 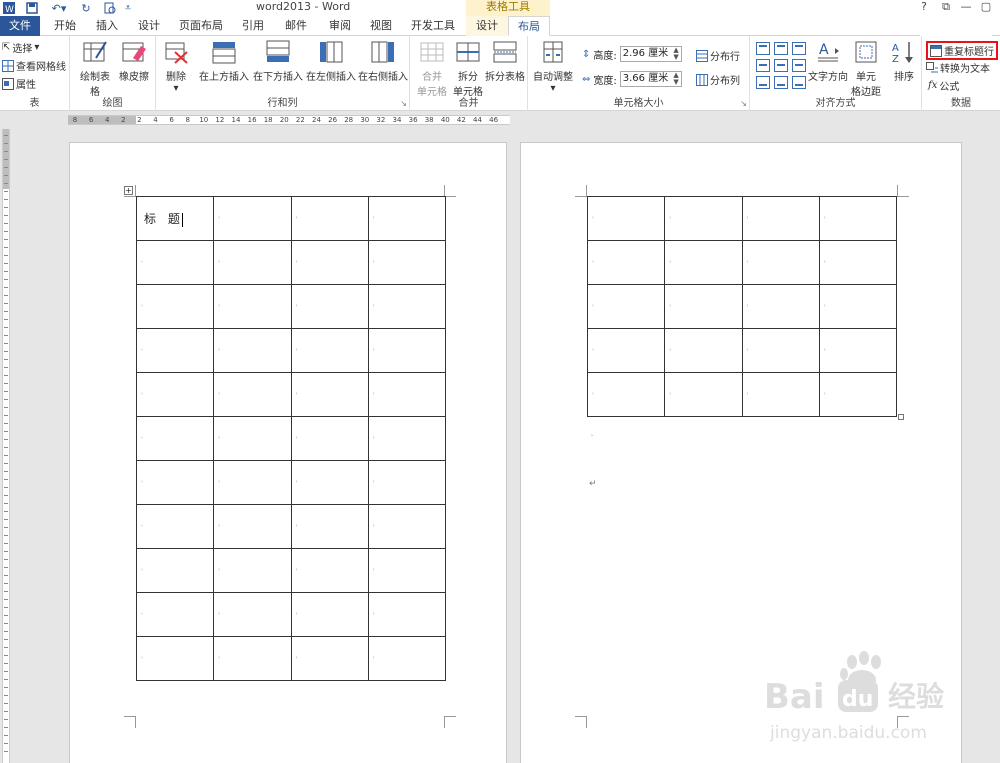 I want to click on convert-to-text-button: 转换为文本, so click(x=958, y=67).